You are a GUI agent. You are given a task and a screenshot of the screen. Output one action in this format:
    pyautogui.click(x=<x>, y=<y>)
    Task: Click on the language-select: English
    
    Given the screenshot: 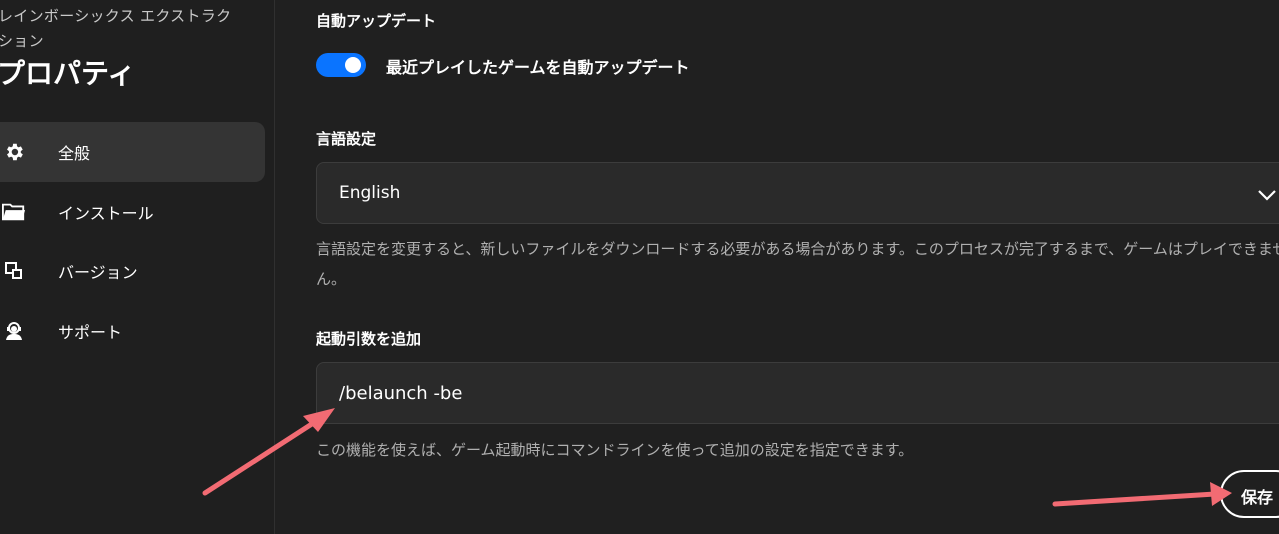 What is the action you would take?
    pyautogui.click(x=797, y=193)
    